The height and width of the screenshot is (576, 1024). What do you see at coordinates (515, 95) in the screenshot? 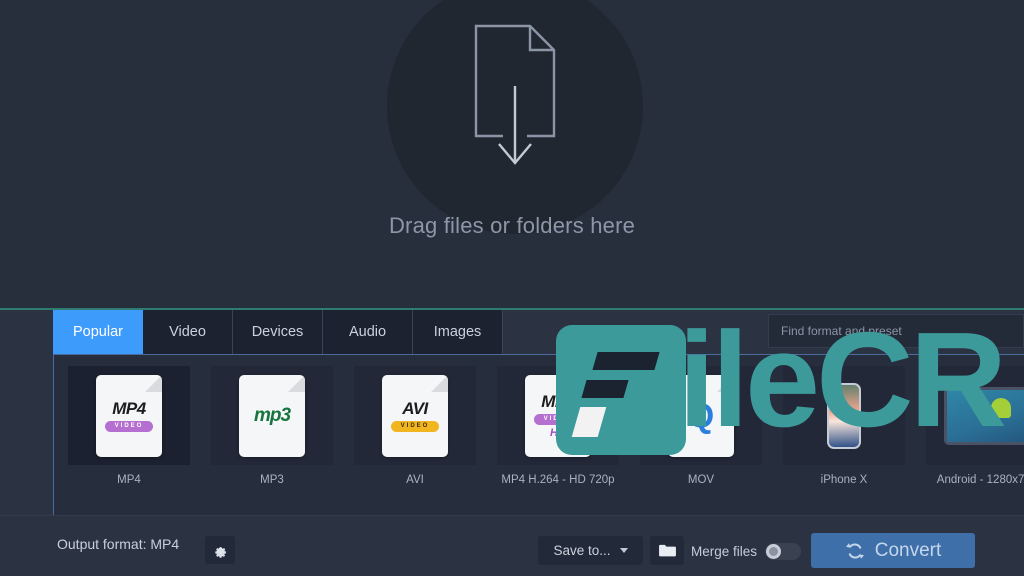
I see `document-download-icon` at bounding box center [515, 95].